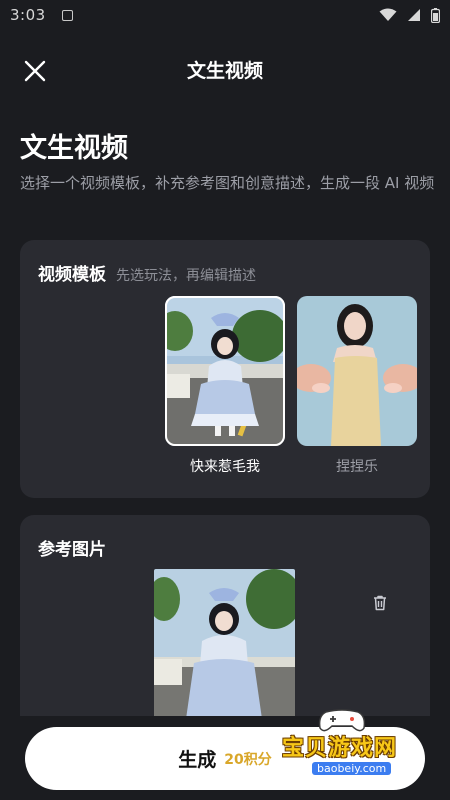 This screenshot has width=450, height=800. Describe the element at coordinates (28, 15) in the screenshot. I see `status-time: 3:03` at that location.